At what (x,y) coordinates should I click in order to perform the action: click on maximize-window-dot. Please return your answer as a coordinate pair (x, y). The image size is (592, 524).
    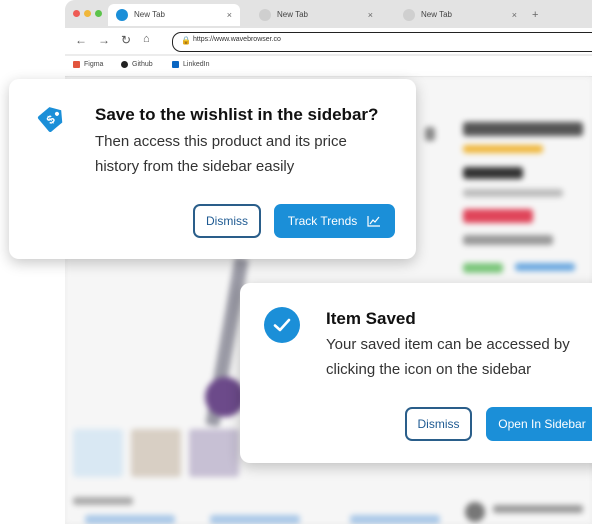
    Looking at the image, I should click on (98, 13).